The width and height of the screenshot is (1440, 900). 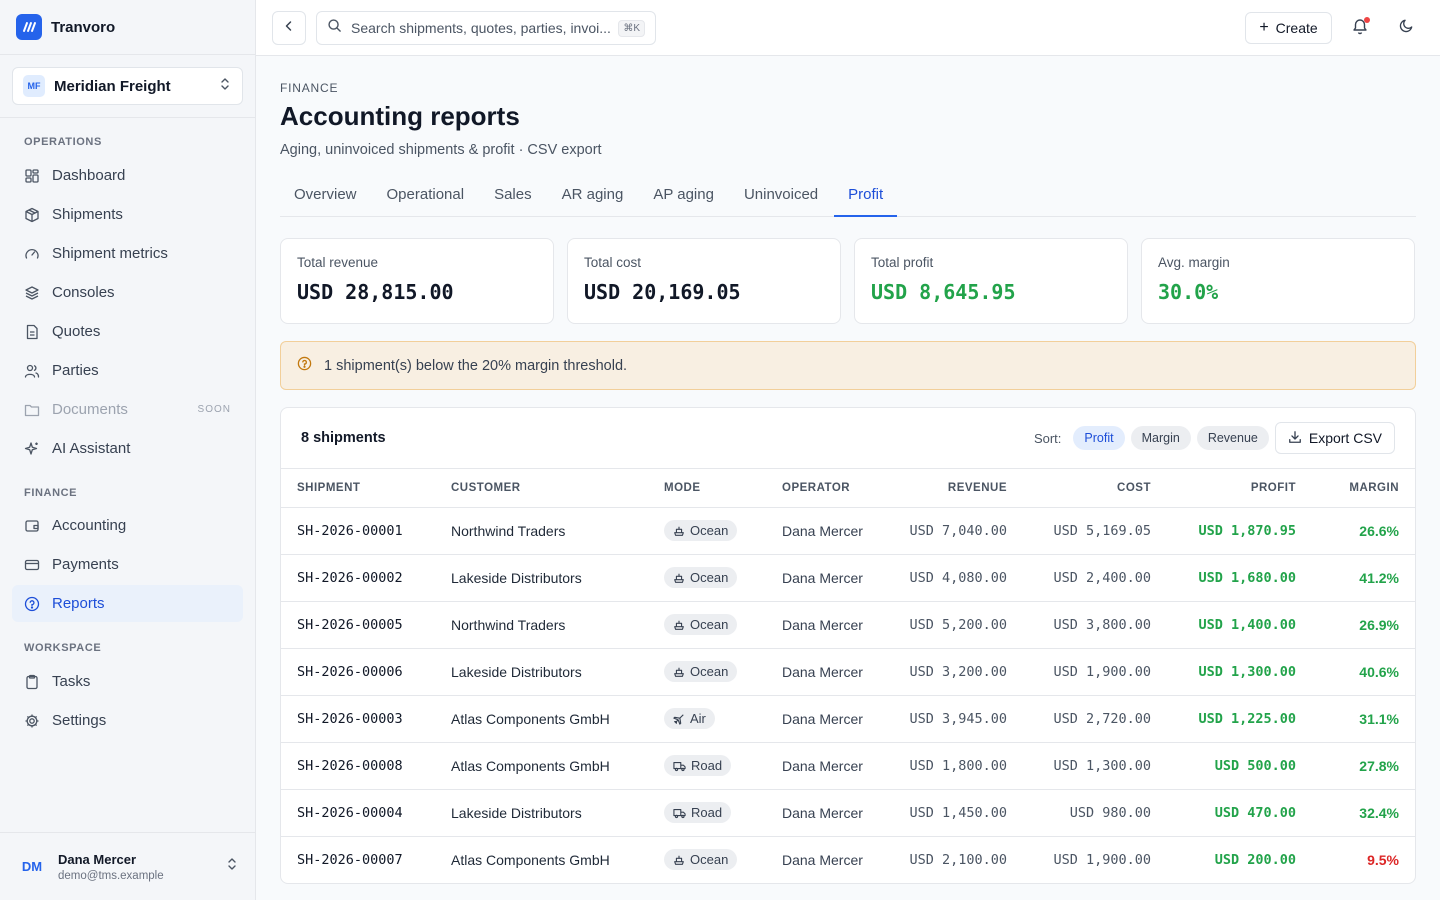 I want to click on margin-value: 41.2%, so click(x=1363, y=578).